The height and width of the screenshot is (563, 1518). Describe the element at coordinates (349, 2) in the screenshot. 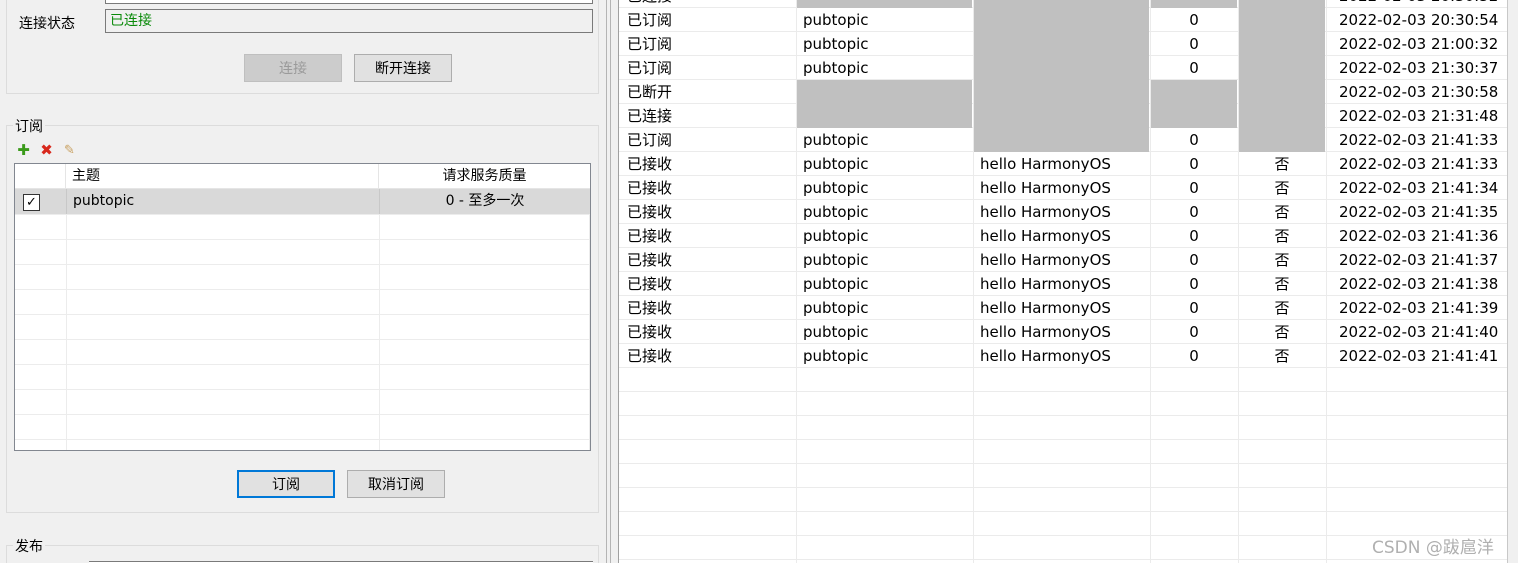

I see `previous-field` at that location.